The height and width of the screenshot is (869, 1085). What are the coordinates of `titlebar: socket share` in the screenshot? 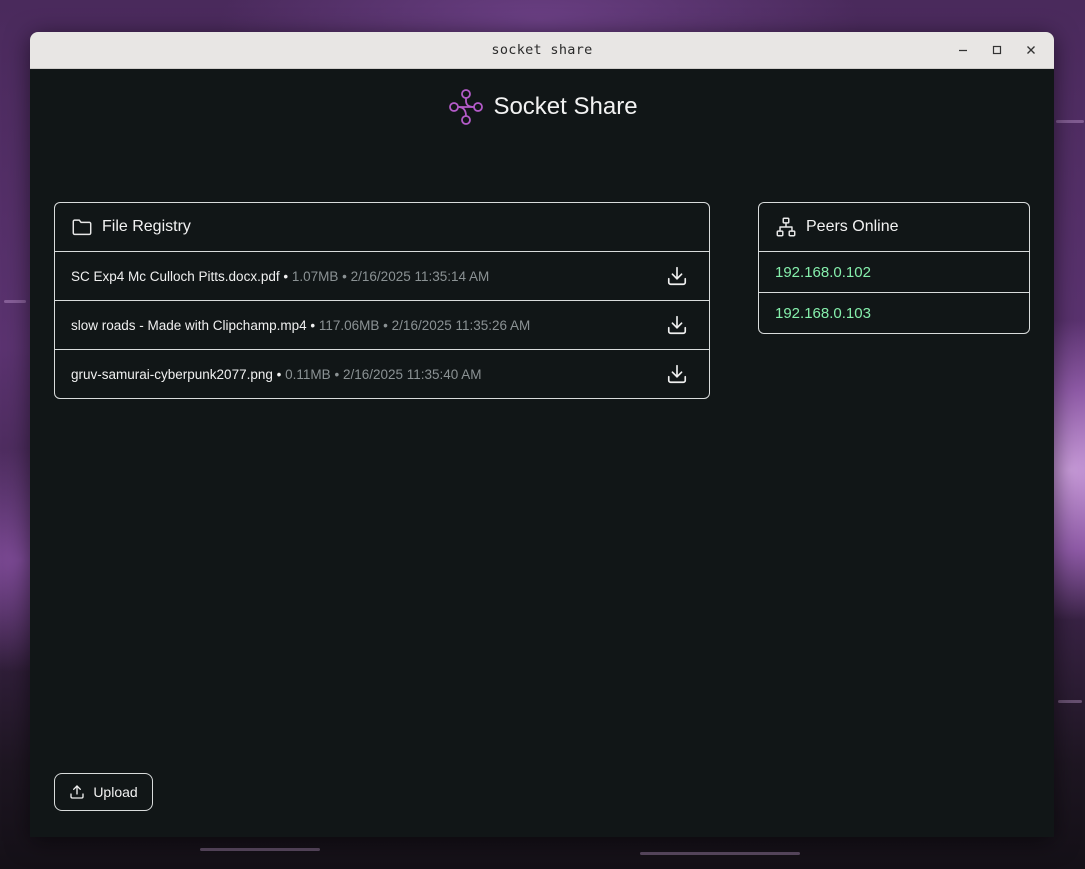 It's located at (542, 50).